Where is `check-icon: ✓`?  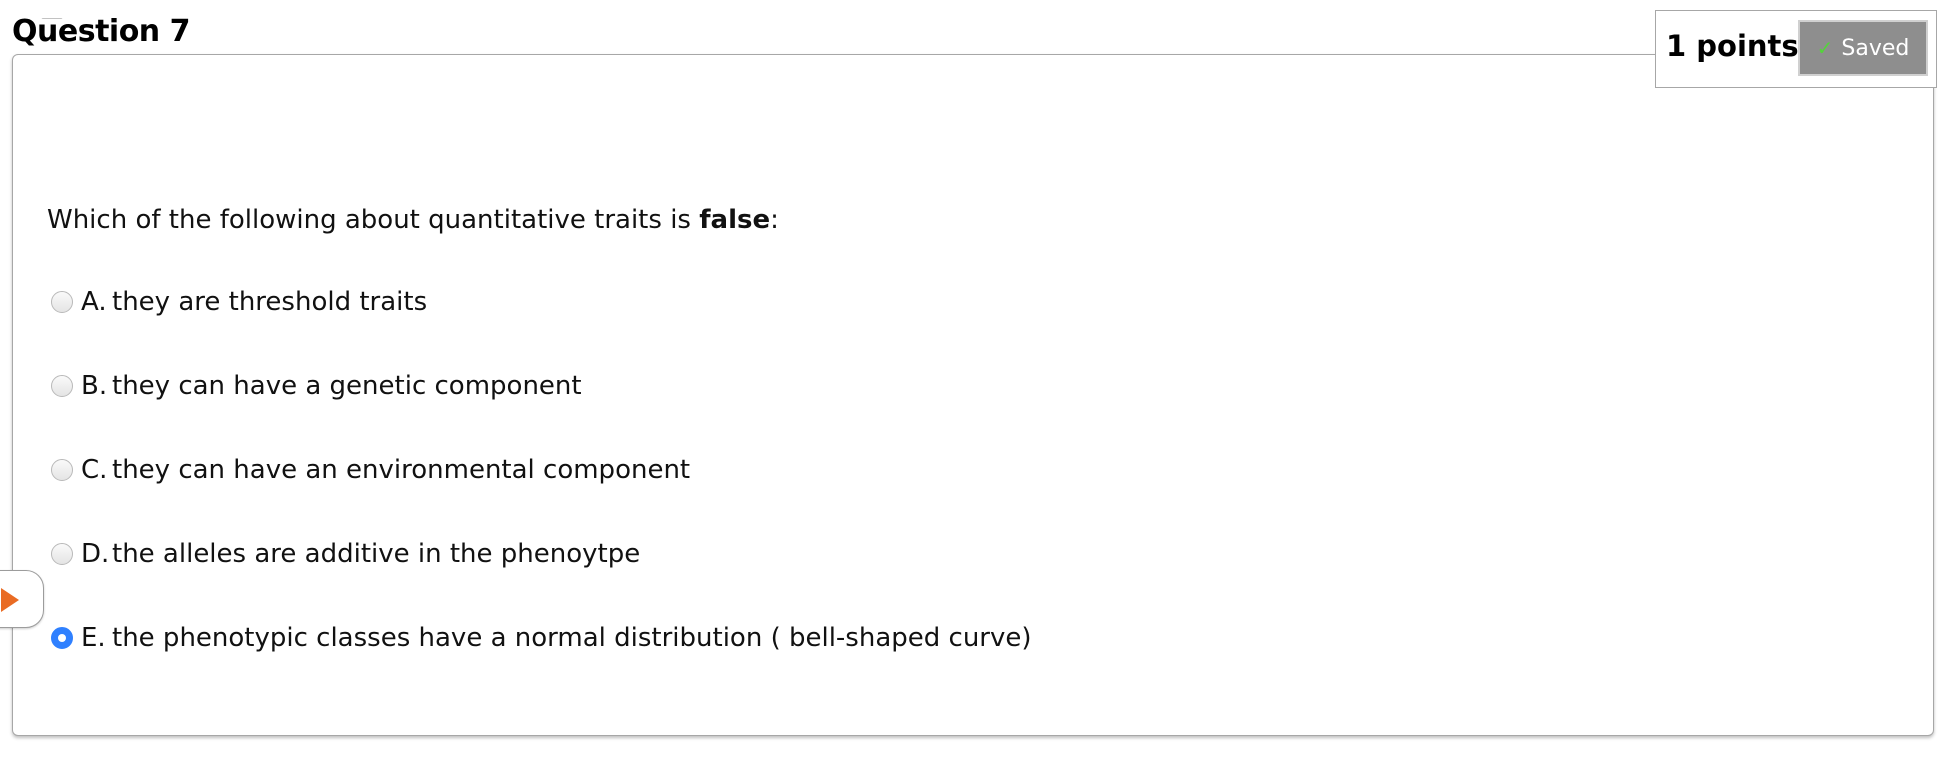
check-icon: ✓ is located at coordinates (1825, 48).